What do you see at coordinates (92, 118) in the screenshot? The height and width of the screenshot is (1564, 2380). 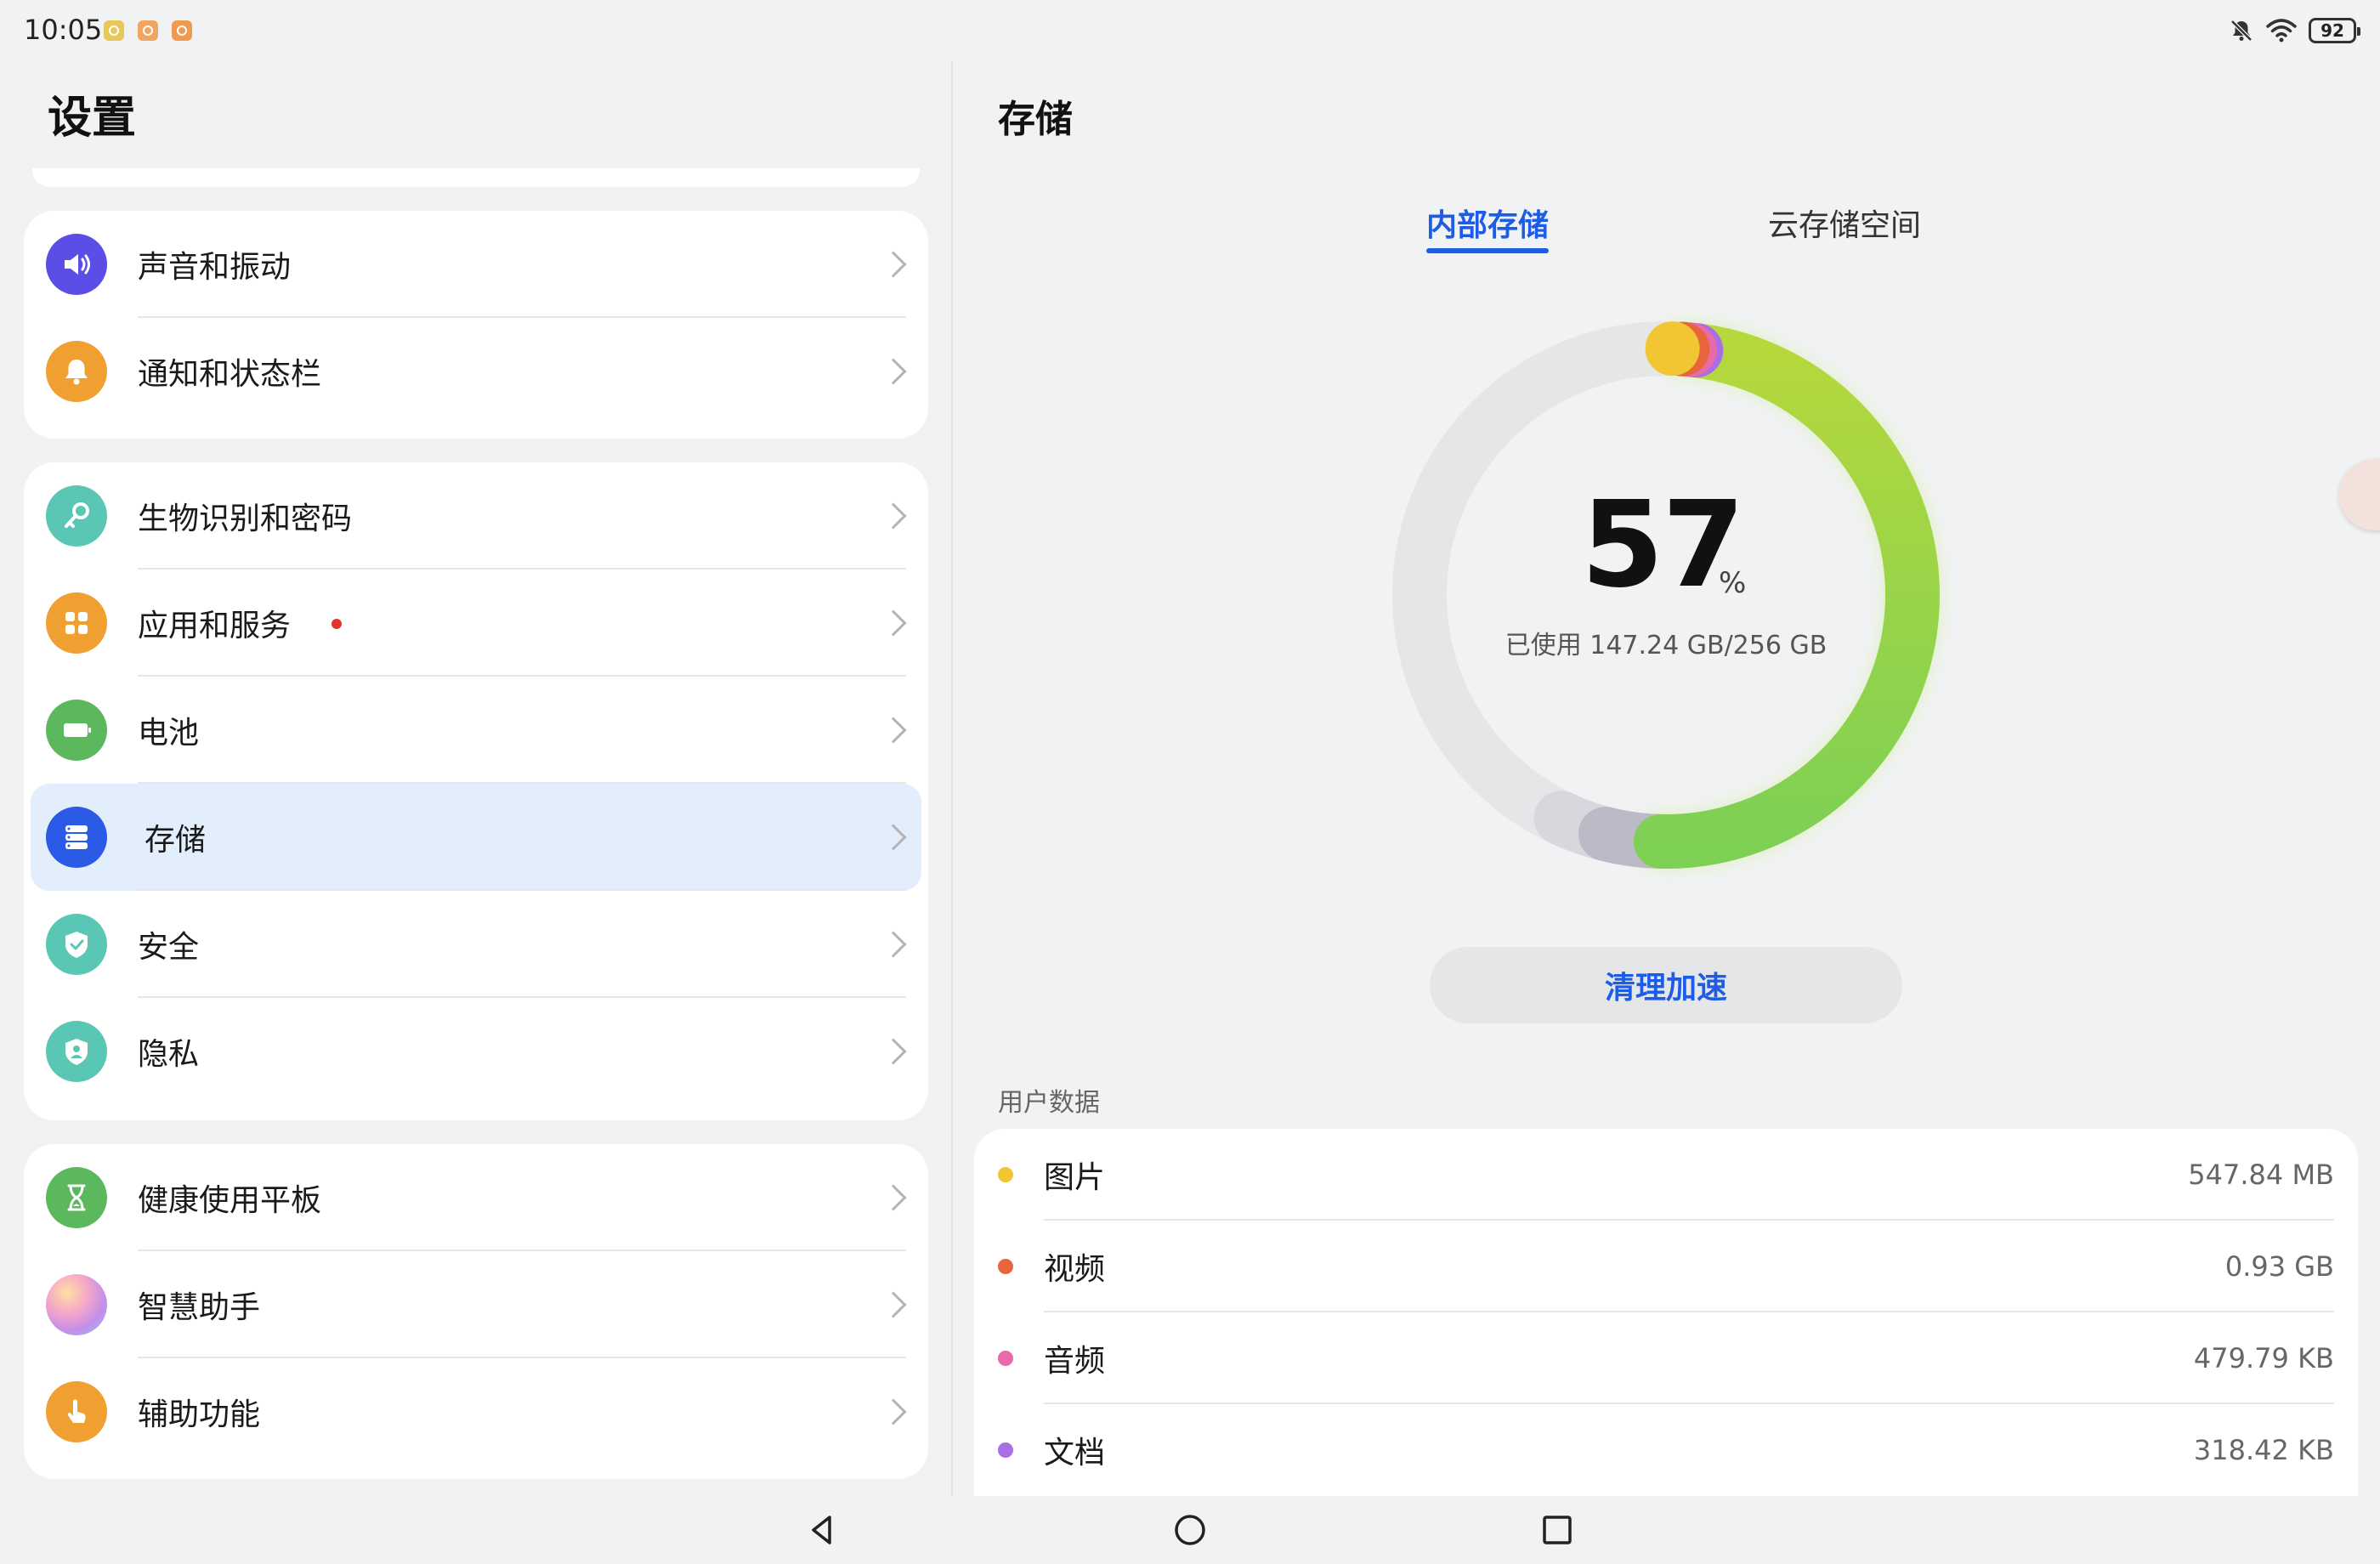 I see `settings-title: 设置` at bounding box center [92, 118].